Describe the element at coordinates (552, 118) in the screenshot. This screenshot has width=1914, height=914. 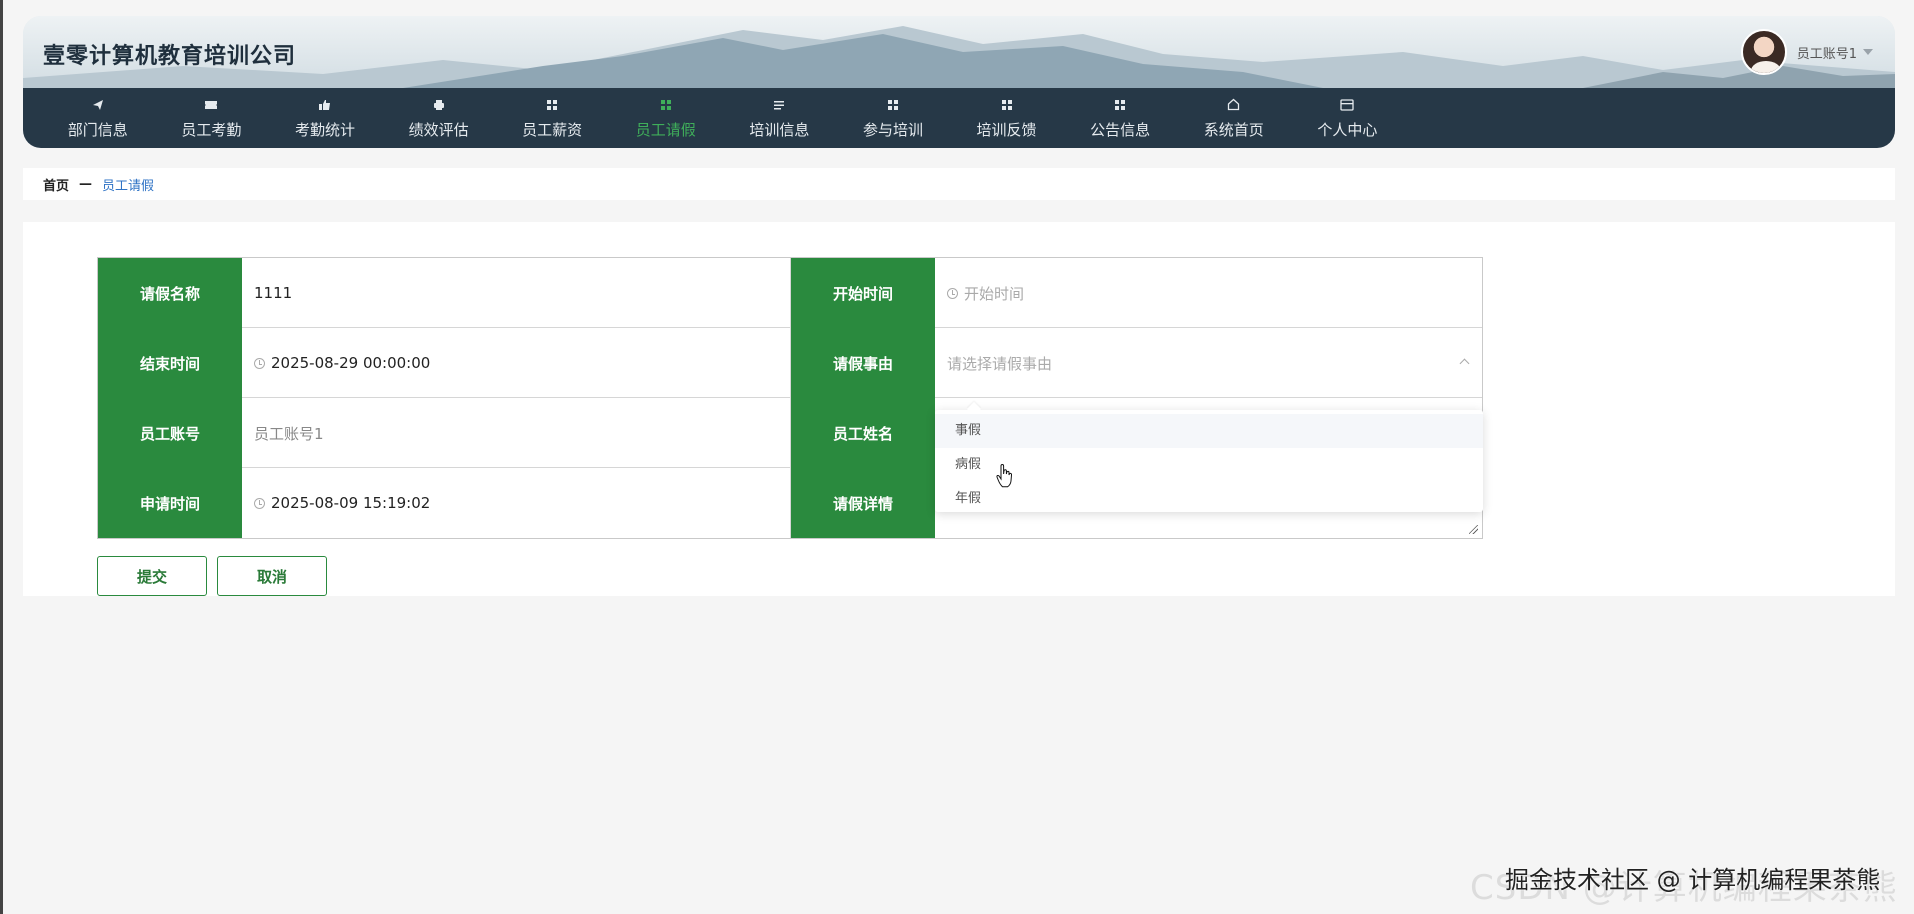
I see `nav-item-salary: 员工薪资` at that location.